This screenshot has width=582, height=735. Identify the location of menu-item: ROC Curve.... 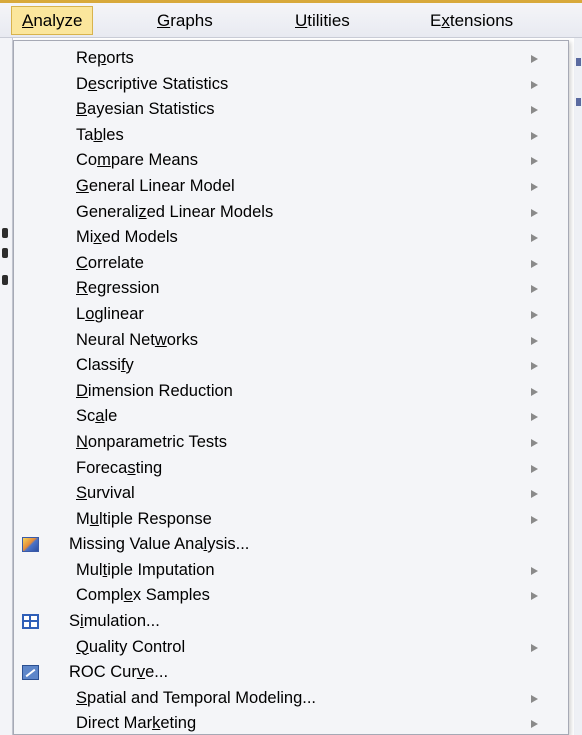
(291, 673).